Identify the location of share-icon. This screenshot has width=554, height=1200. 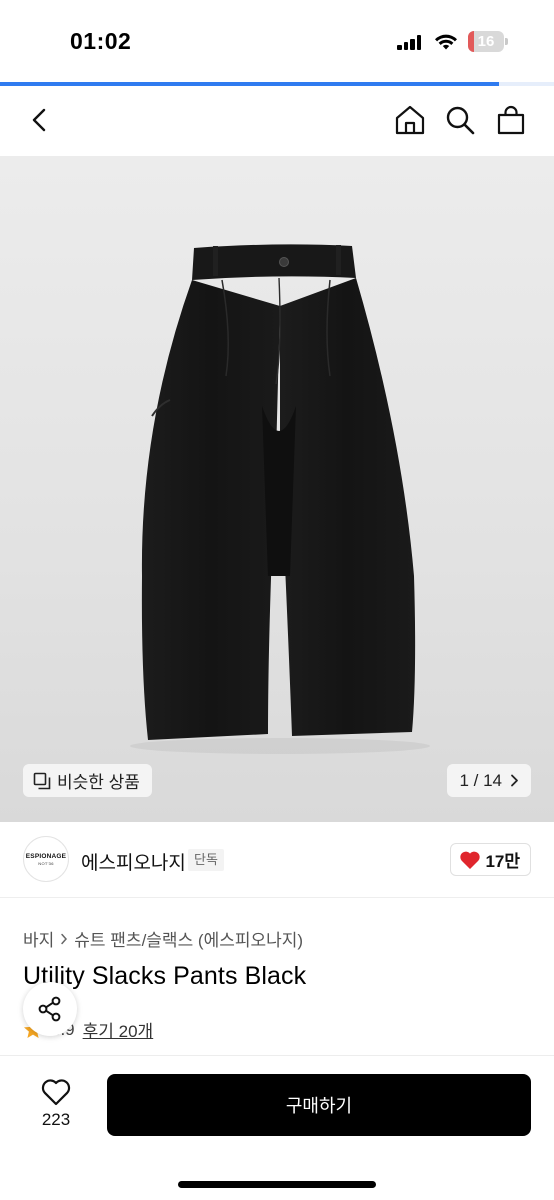
(49, 1009).